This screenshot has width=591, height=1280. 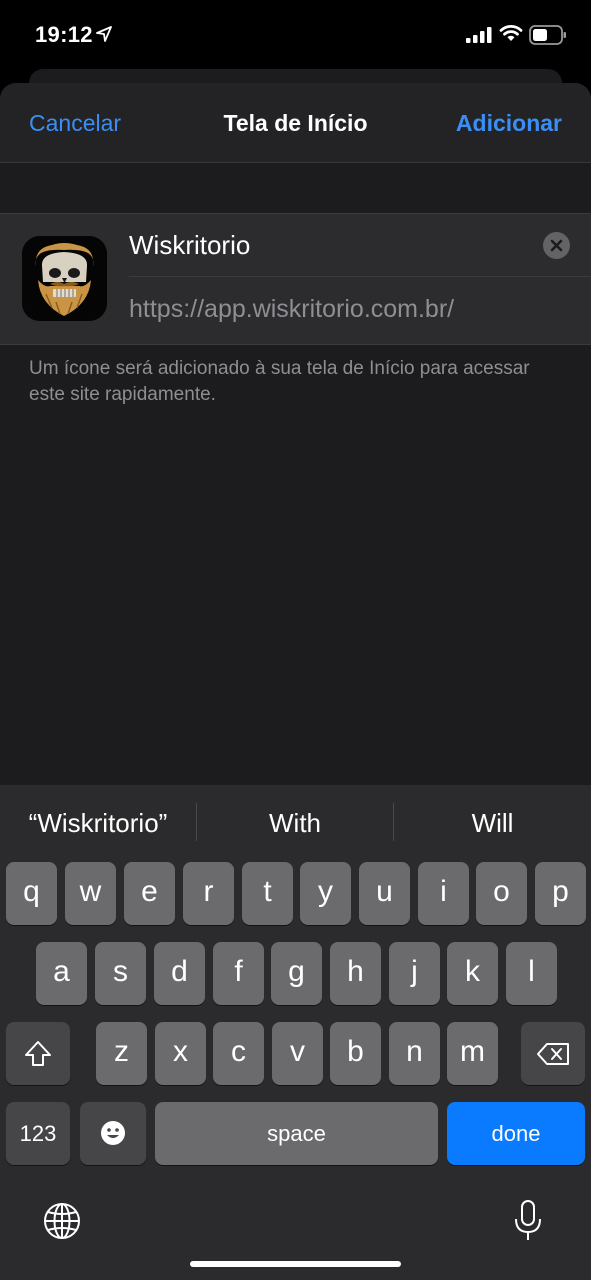 I want to click on numbers-key: 123, so click(x=38, y=1133).